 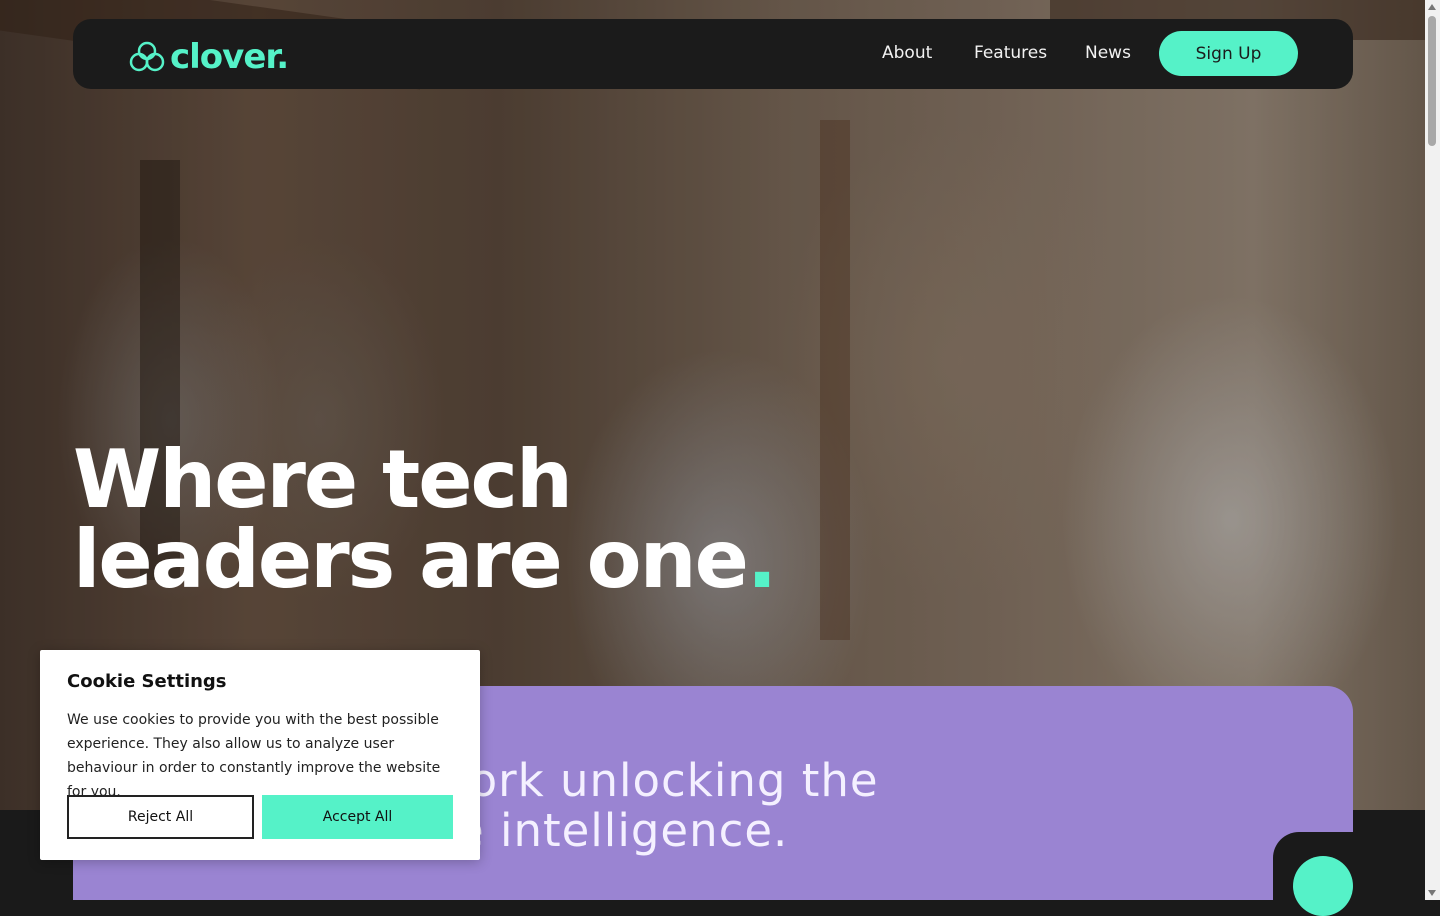 I want to click on vertical-scrollbar, so click(x=1432, y=450).